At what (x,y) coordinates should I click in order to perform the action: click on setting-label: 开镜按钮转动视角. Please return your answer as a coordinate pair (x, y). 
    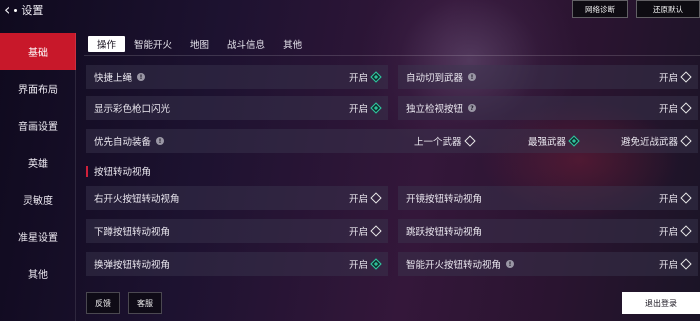
    Looking at the image, I should click on (444, 199).